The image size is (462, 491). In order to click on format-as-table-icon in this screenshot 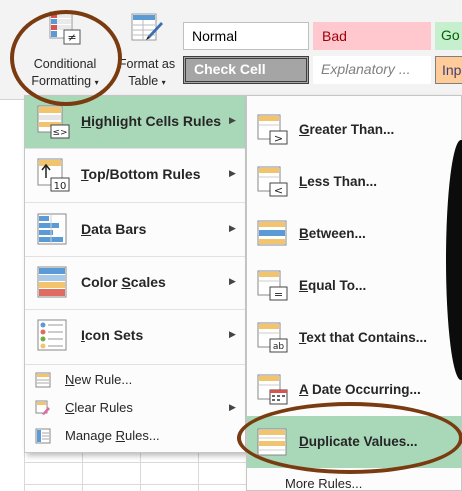, I will do `click(147, 27)`.